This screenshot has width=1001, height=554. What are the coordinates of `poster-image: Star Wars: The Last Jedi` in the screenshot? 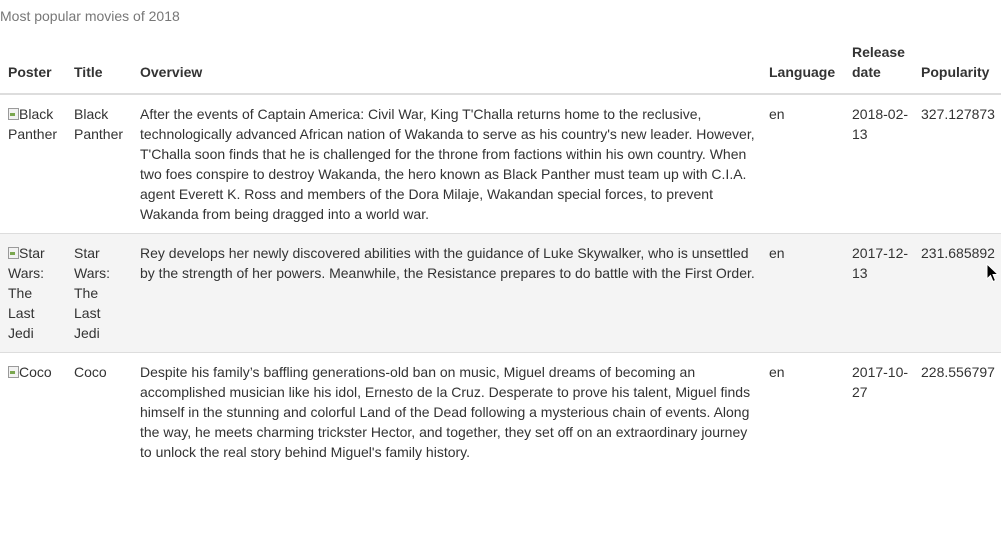 It's located at (35, 293).